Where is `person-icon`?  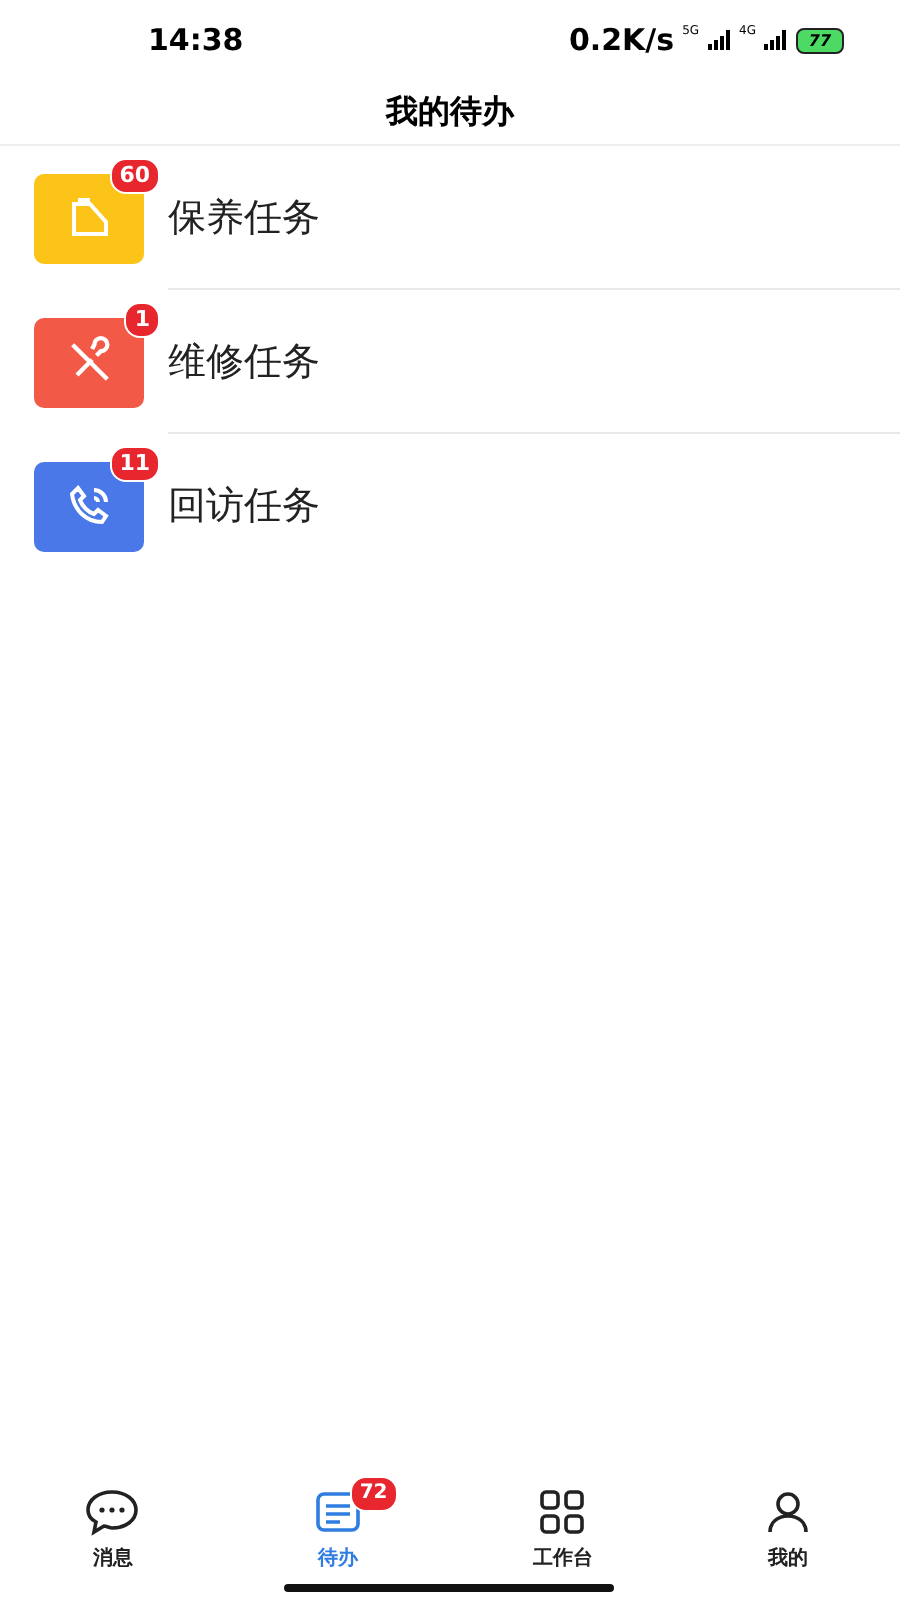 person-icon is located at coordinates (787, 1512).